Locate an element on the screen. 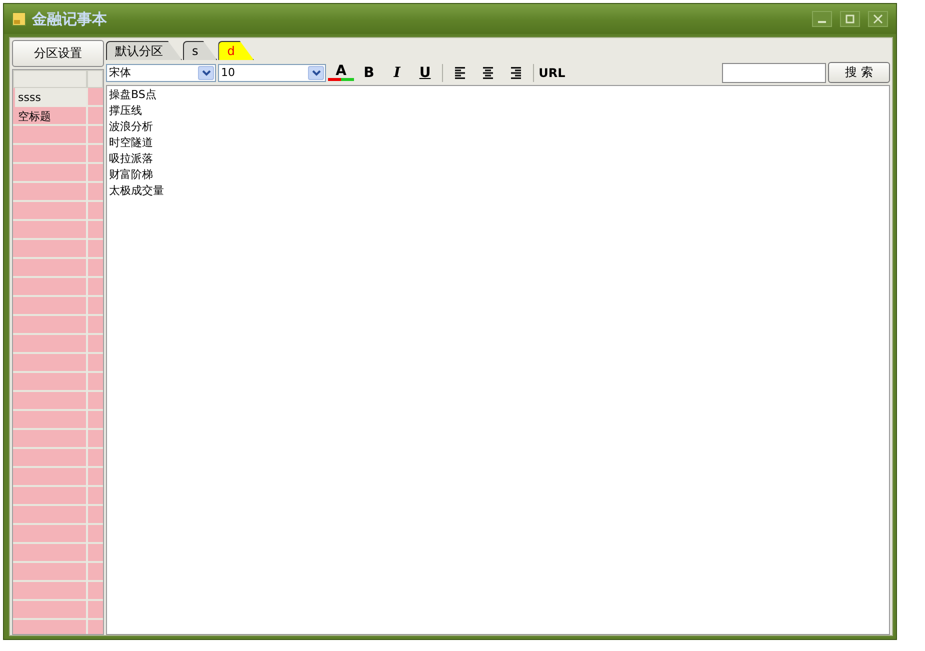 The height and width of the screenshot is (651, 925). notepad-icon is located at coordinates (19, 19).